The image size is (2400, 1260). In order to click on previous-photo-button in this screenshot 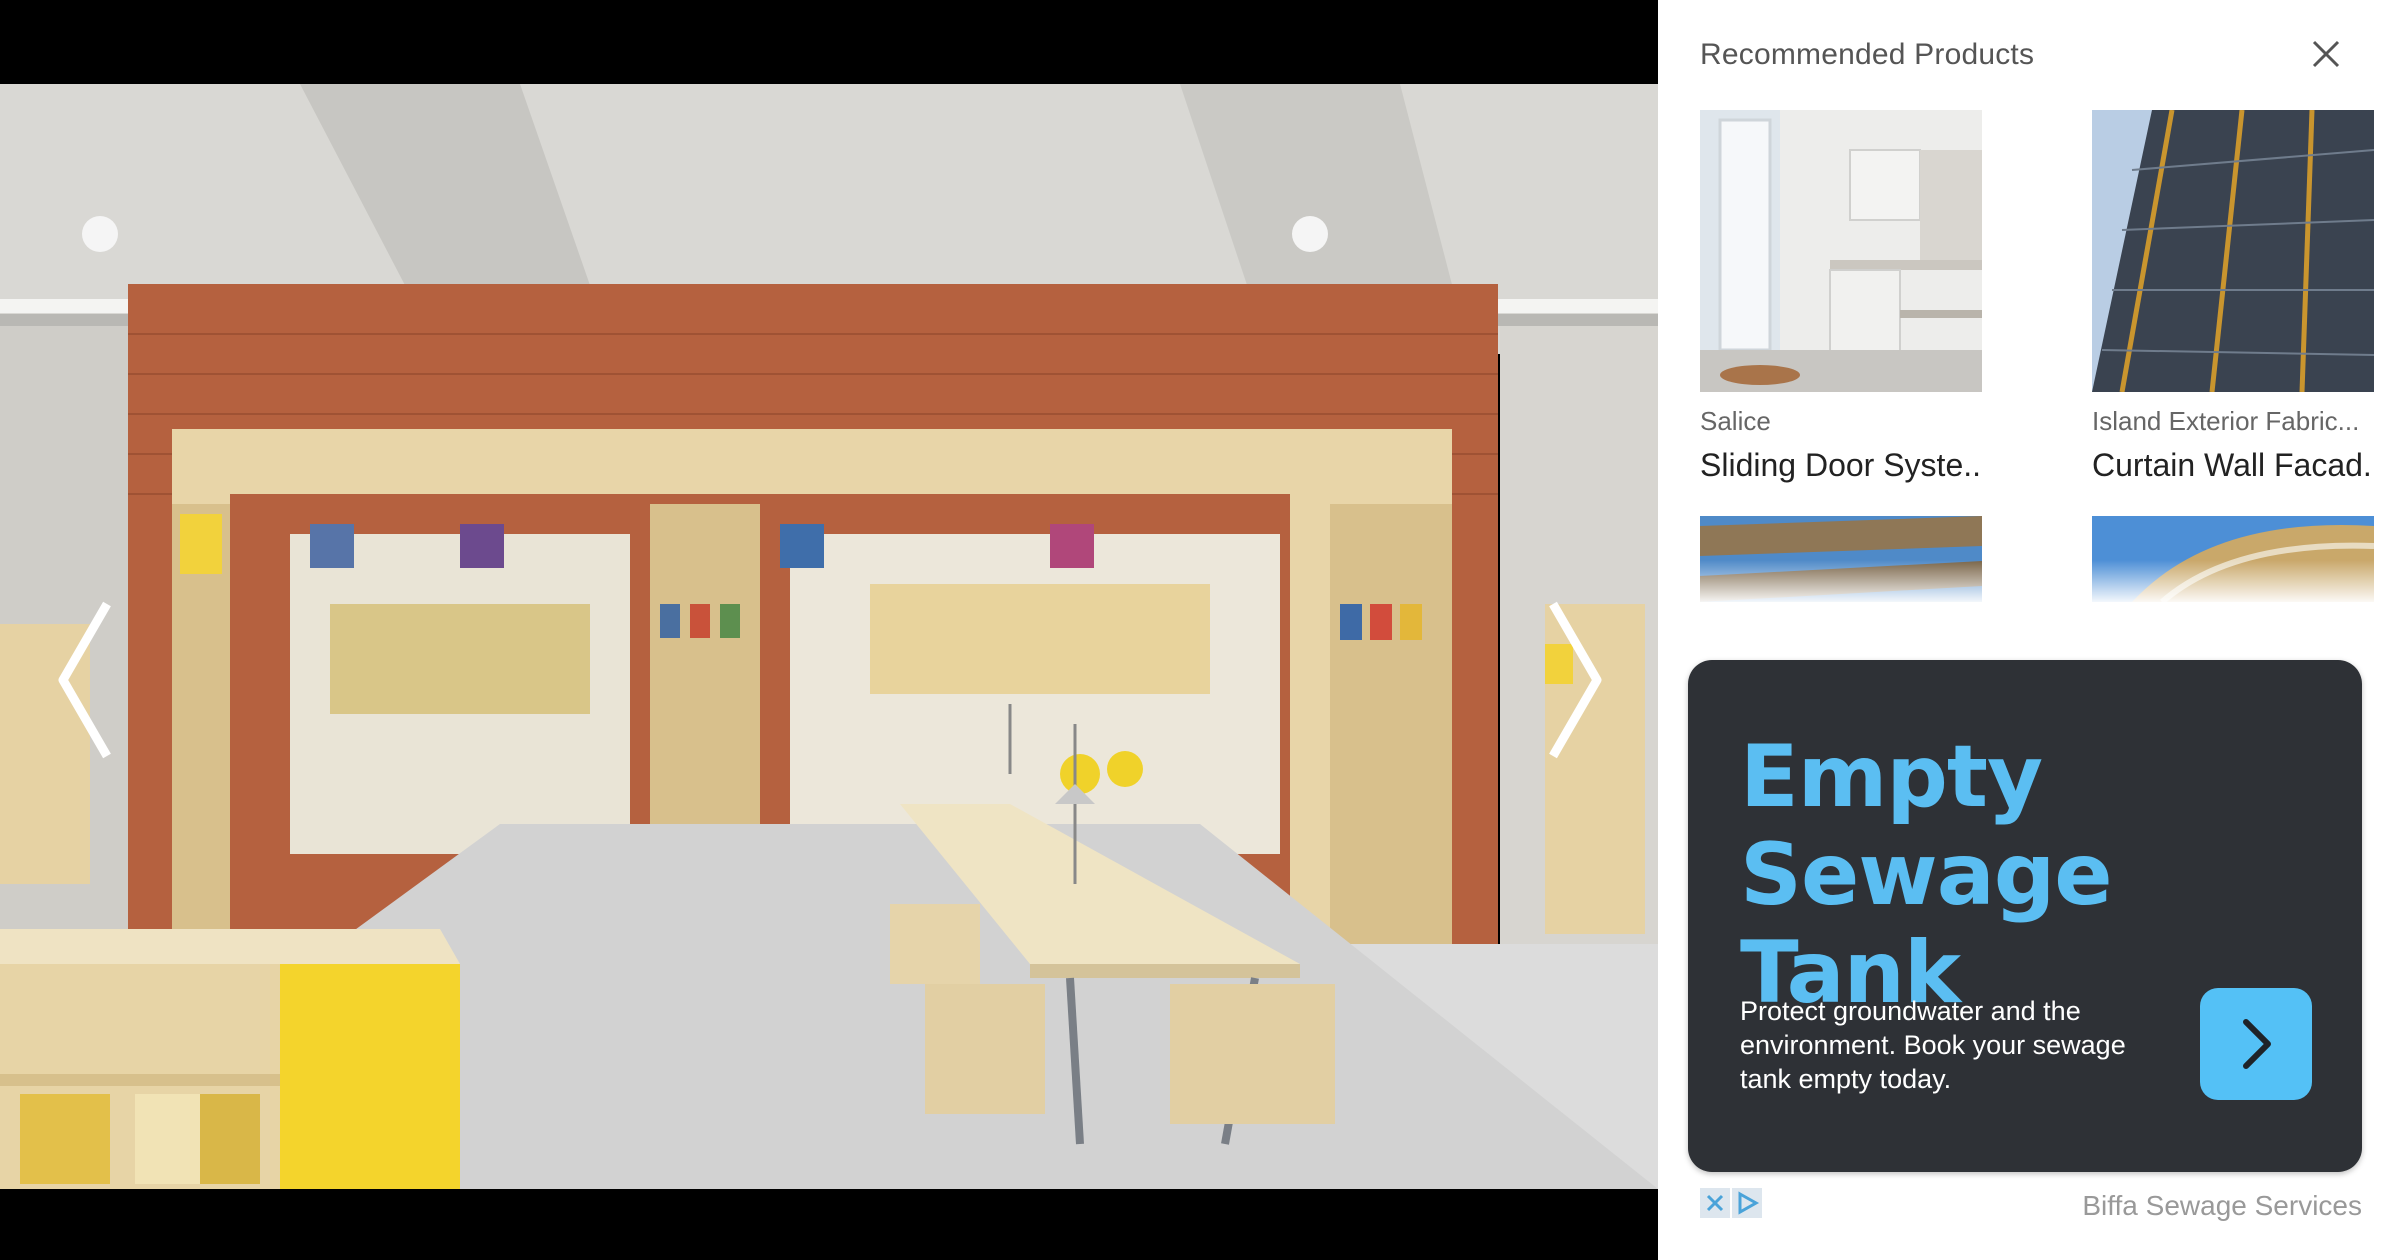, I will do `click(85, 680)`.